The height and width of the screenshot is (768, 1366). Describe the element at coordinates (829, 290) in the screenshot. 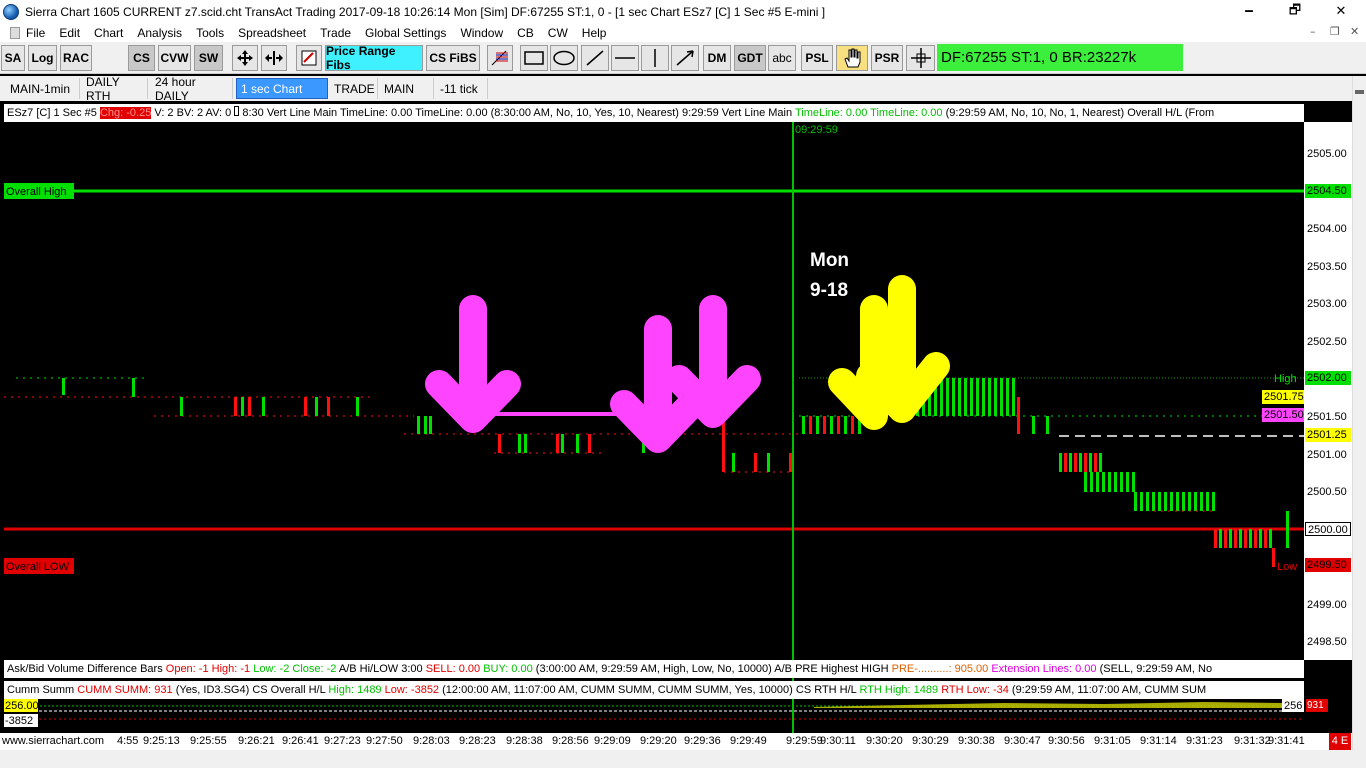

I see `annotation-date: 9-18` at that location.